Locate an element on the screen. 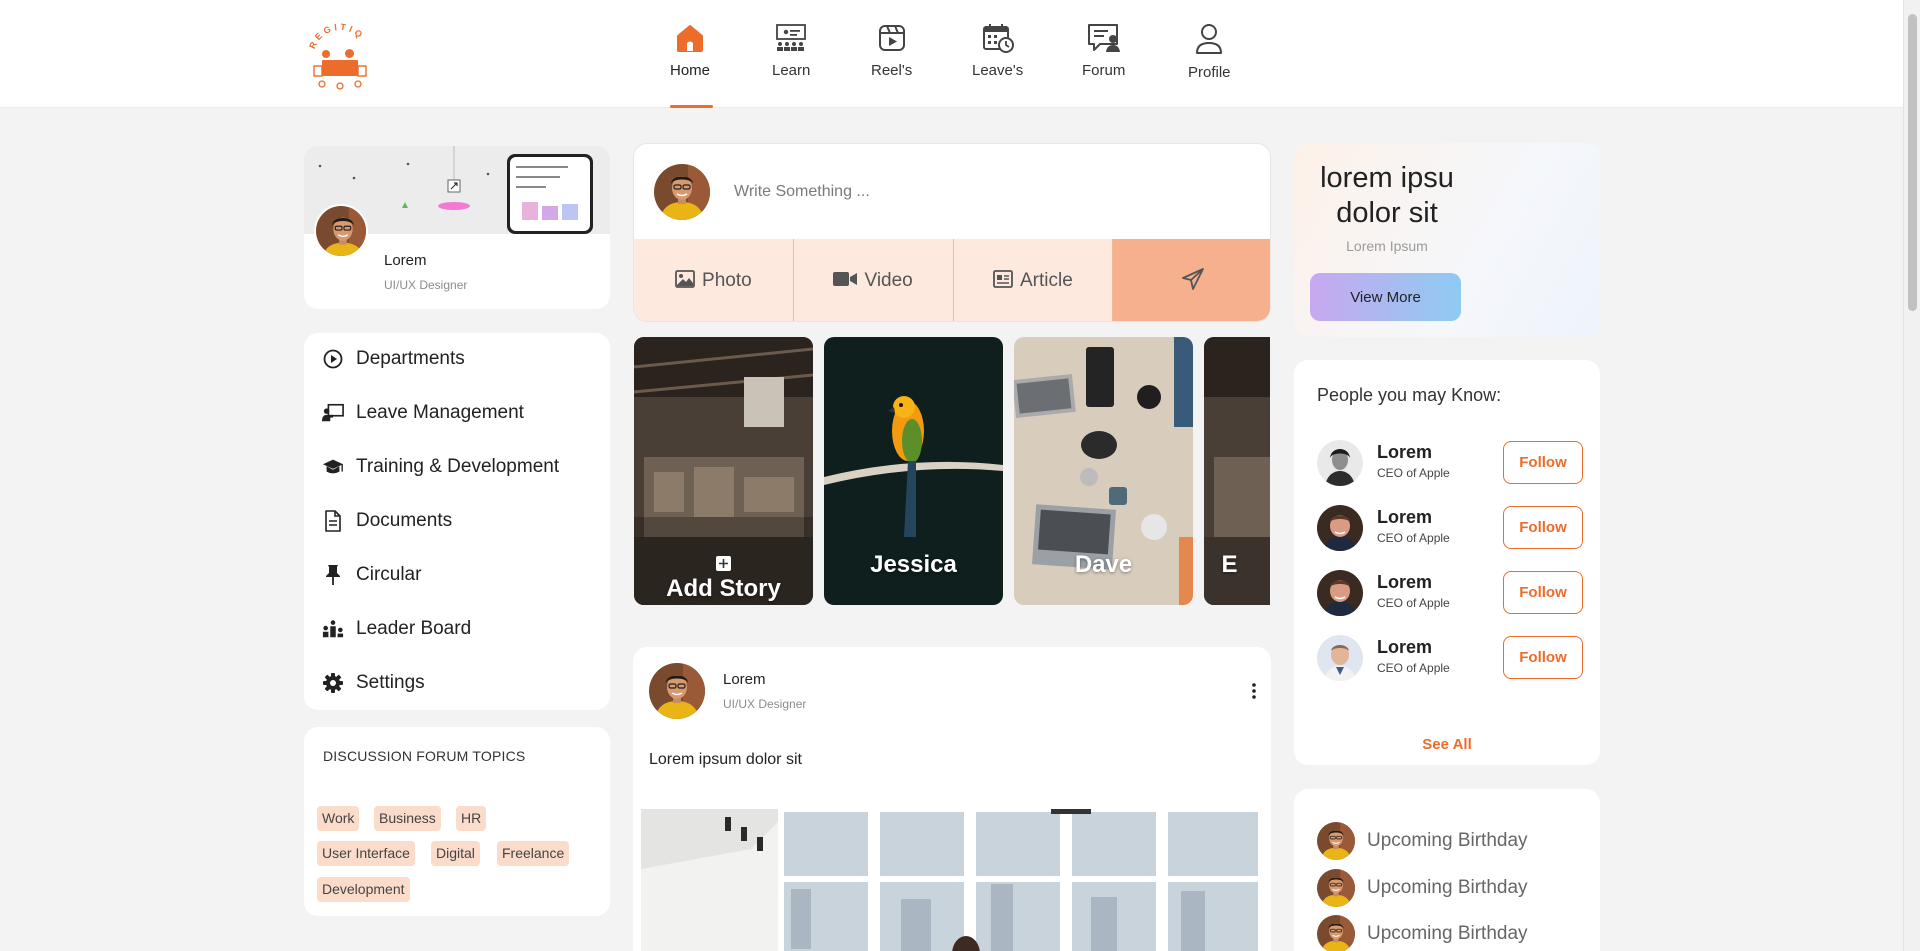 Image resolution: width=1920 pixels, height=951 pixels. topics-title: DISCUSSION FORUM TOPICS is located at coordinates (424, 756).